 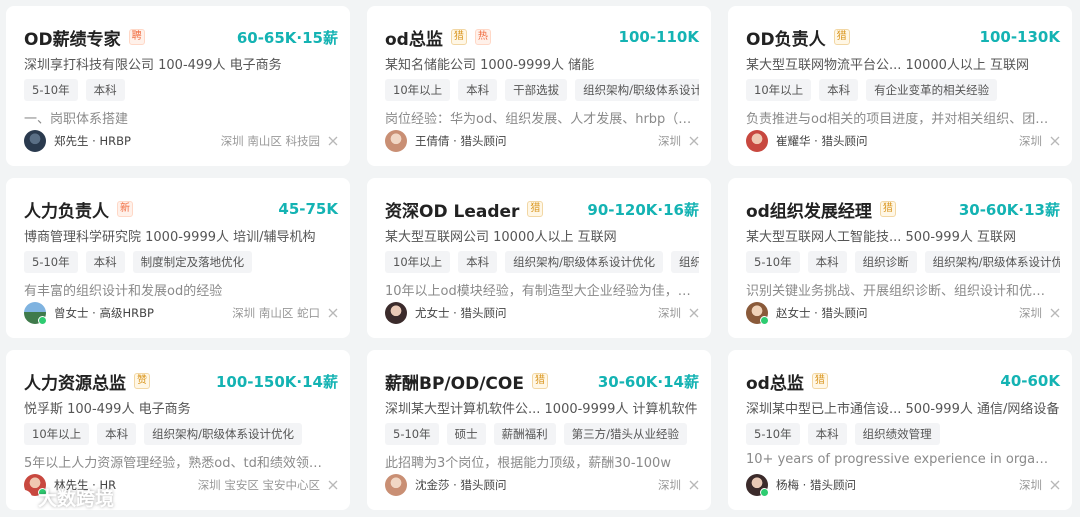 I want to click on company-info: 某大型互联网公司 10000人以上 互联网, so click(x=501, y=237).